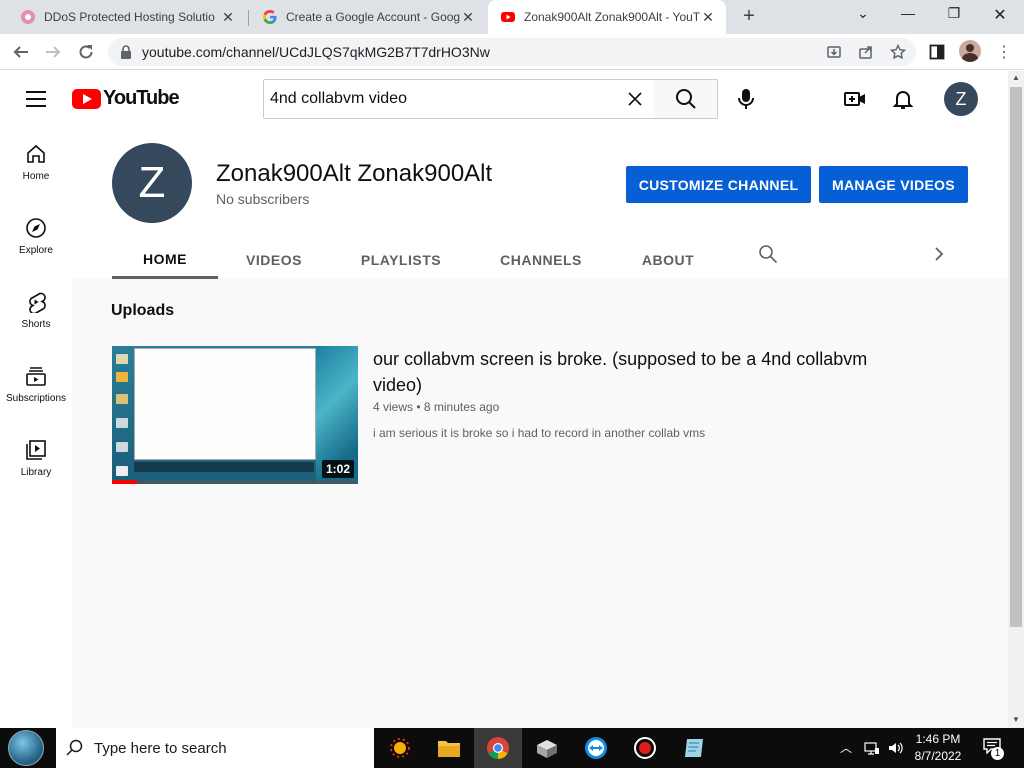 The image size is (1024, 768). I want to click on manage-videos-button: MANAGE VIDEOS, so click(893, 184).